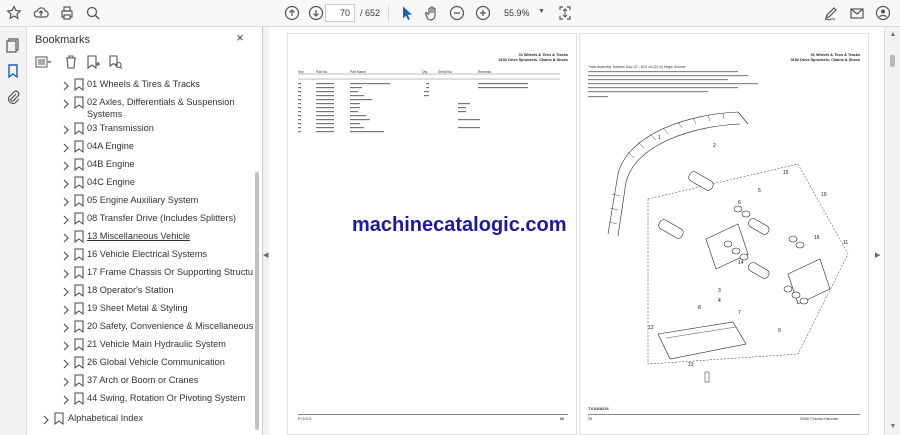 Image resolution: width=900 pixels, height=435 pixels. What do you see at coordinates (305, 419) in the screenshot?
I see `page-footer: PC11074` at bounding box center [305, 419].